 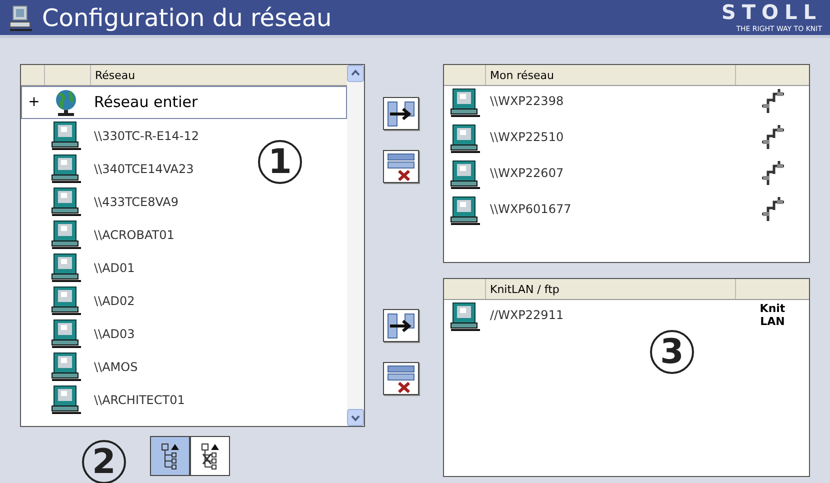 I want to click on network-row: \\WXP601677, so click(x=626, y=212).